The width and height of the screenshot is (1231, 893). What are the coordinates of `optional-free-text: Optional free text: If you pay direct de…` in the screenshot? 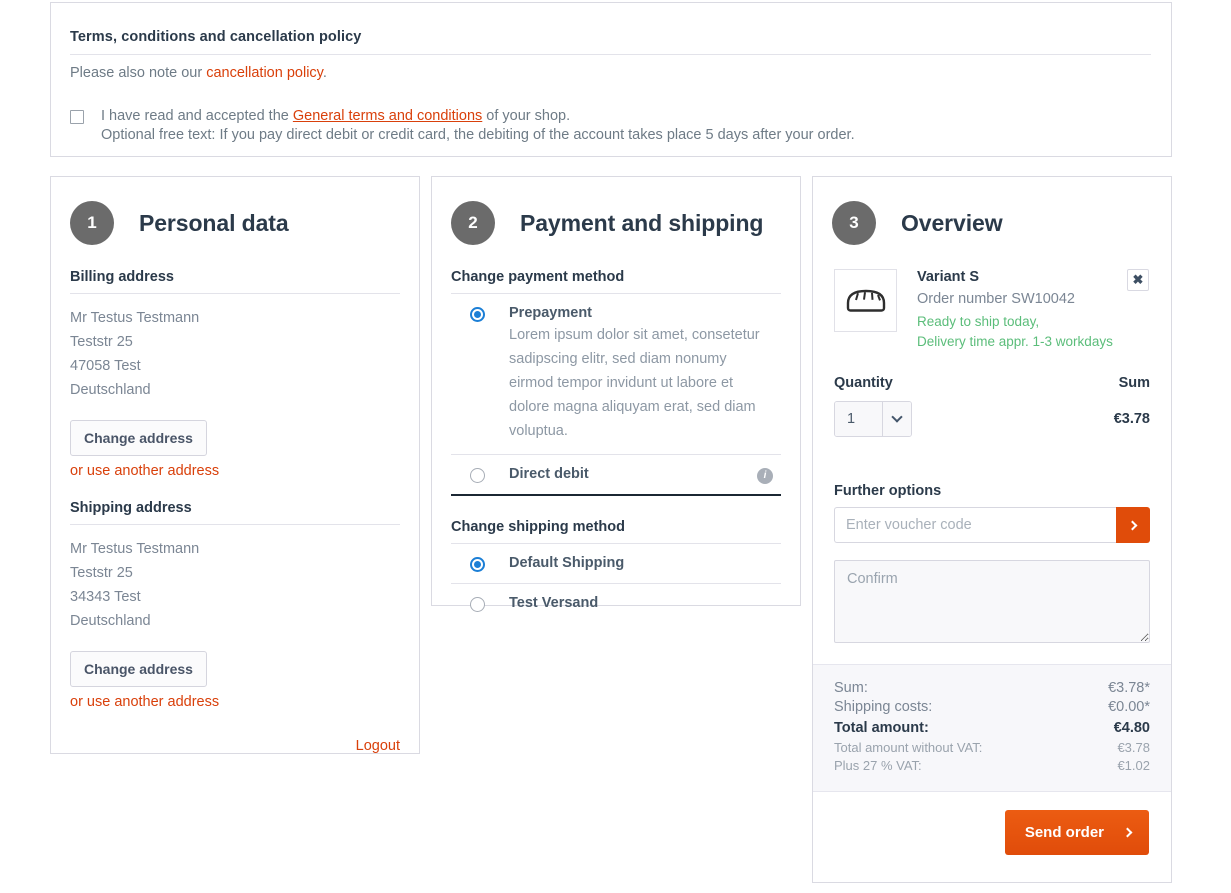 It's located at (478, 135).